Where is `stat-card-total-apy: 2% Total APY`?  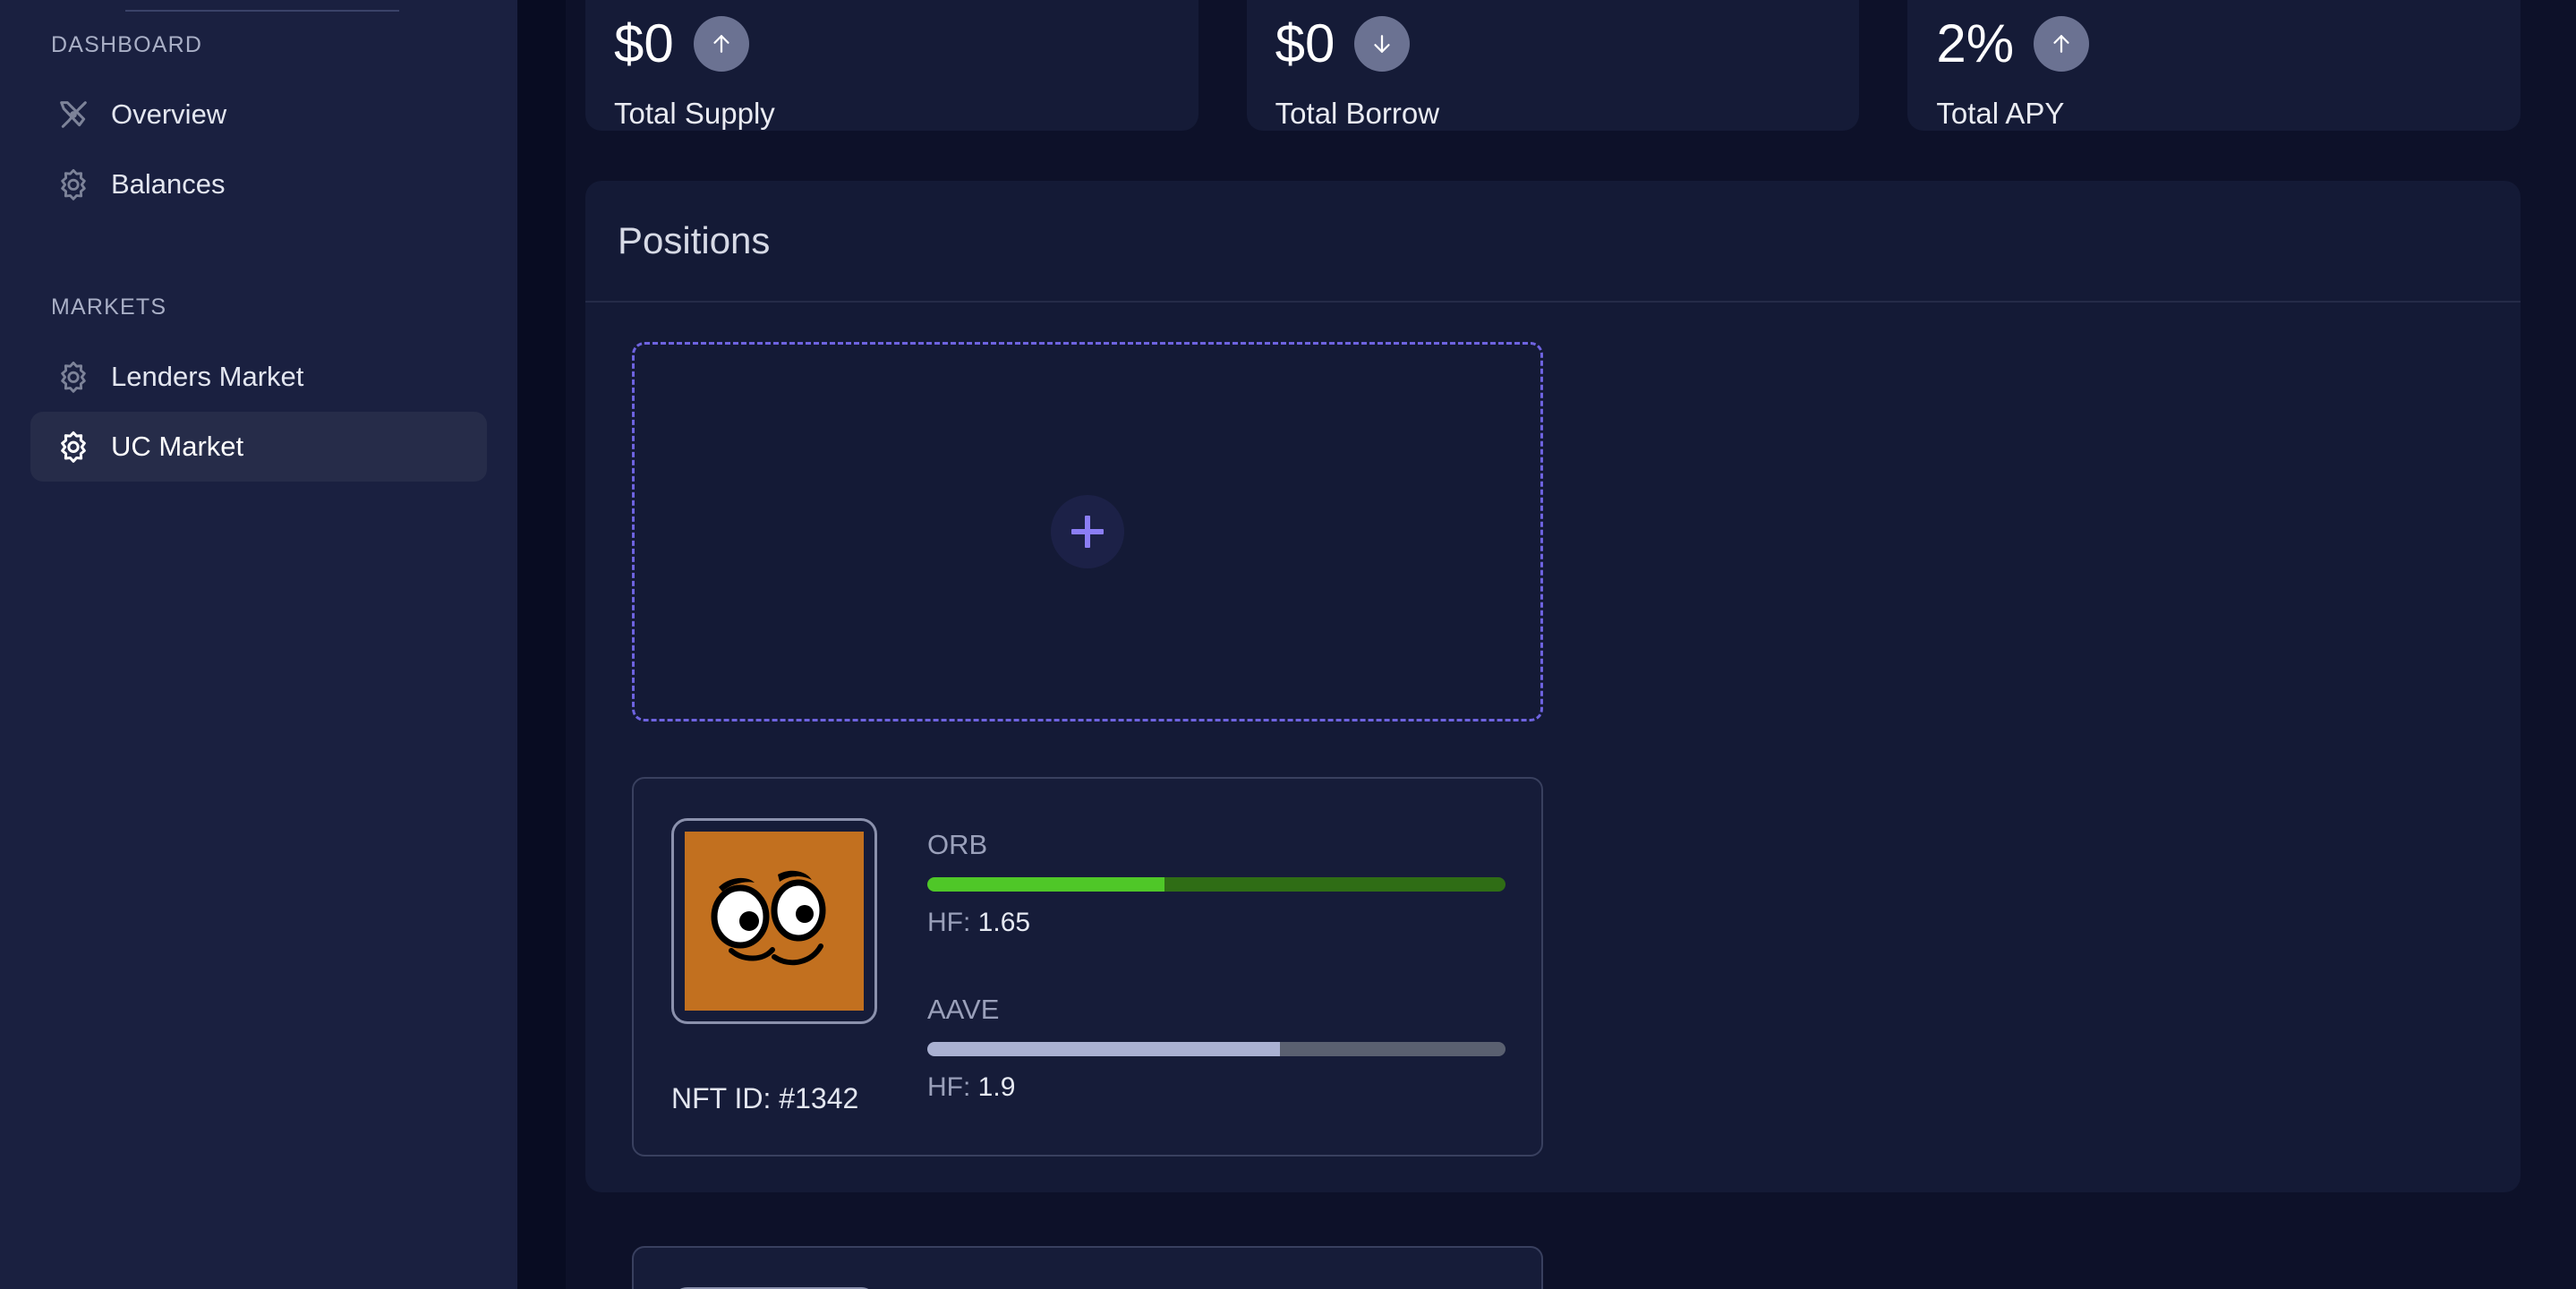 stat-card-total-apy: 2% Total APY is located at coordinates (2214, 66).